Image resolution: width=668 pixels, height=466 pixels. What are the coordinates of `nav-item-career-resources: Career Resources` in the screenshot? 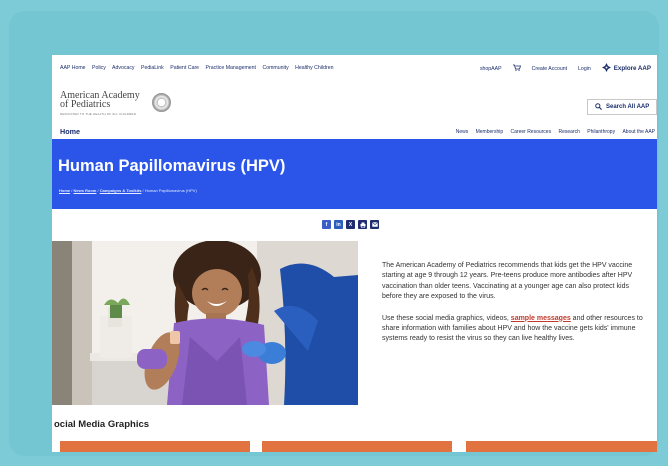 It's located at (531, 132).